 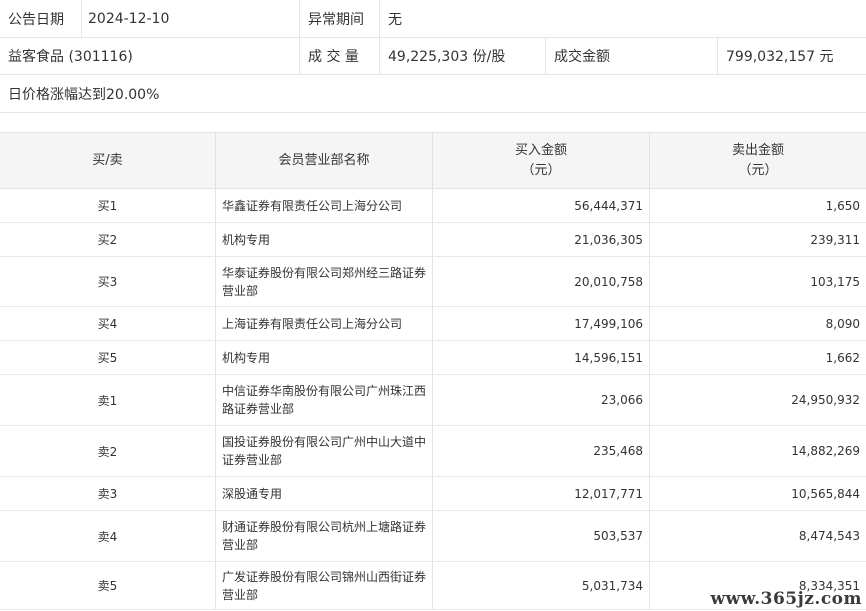 I want to click on row-member-name: 华泰证券股份有限公司郑州经三路证券营业部, so click(x=324, y=281).